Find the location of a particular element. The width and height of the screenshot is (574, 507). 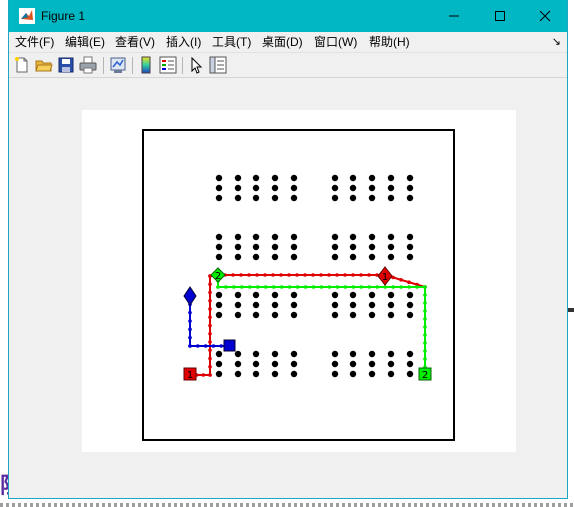

open-file-icon is located at coordinates (44, 65).